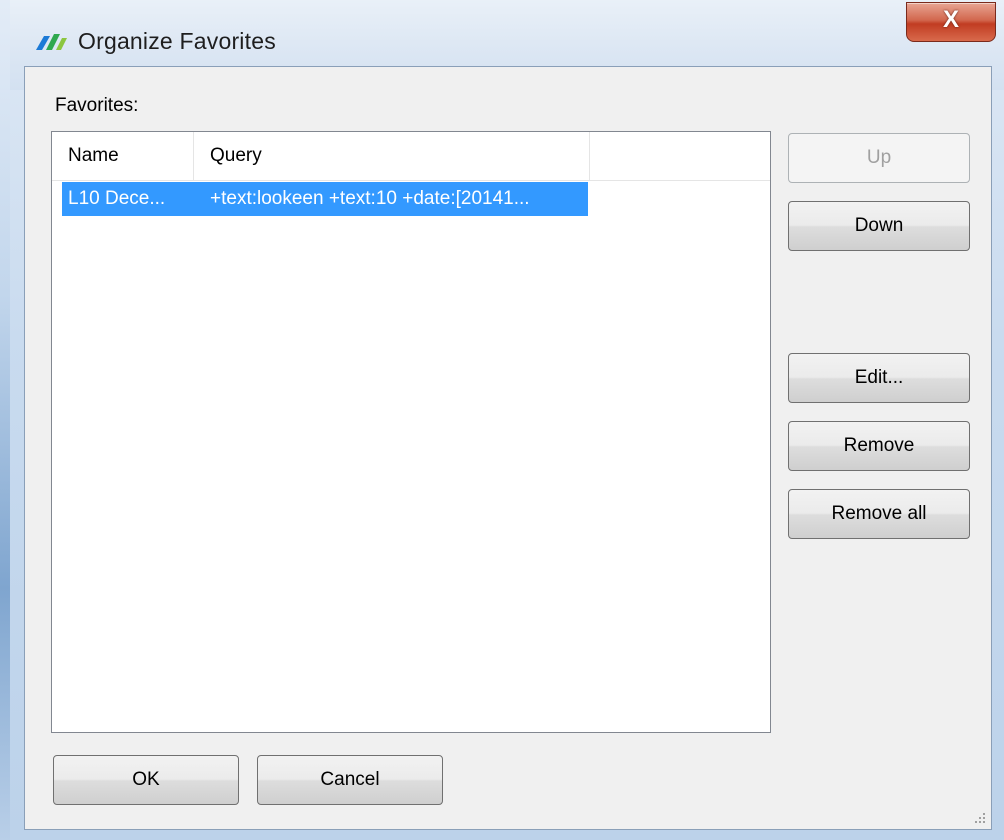 The width and height of the screenshot is (1004, 840). Describe the element at coordinates (123, 156) in the screenshot. I see `column-header-name: Name` at that location.